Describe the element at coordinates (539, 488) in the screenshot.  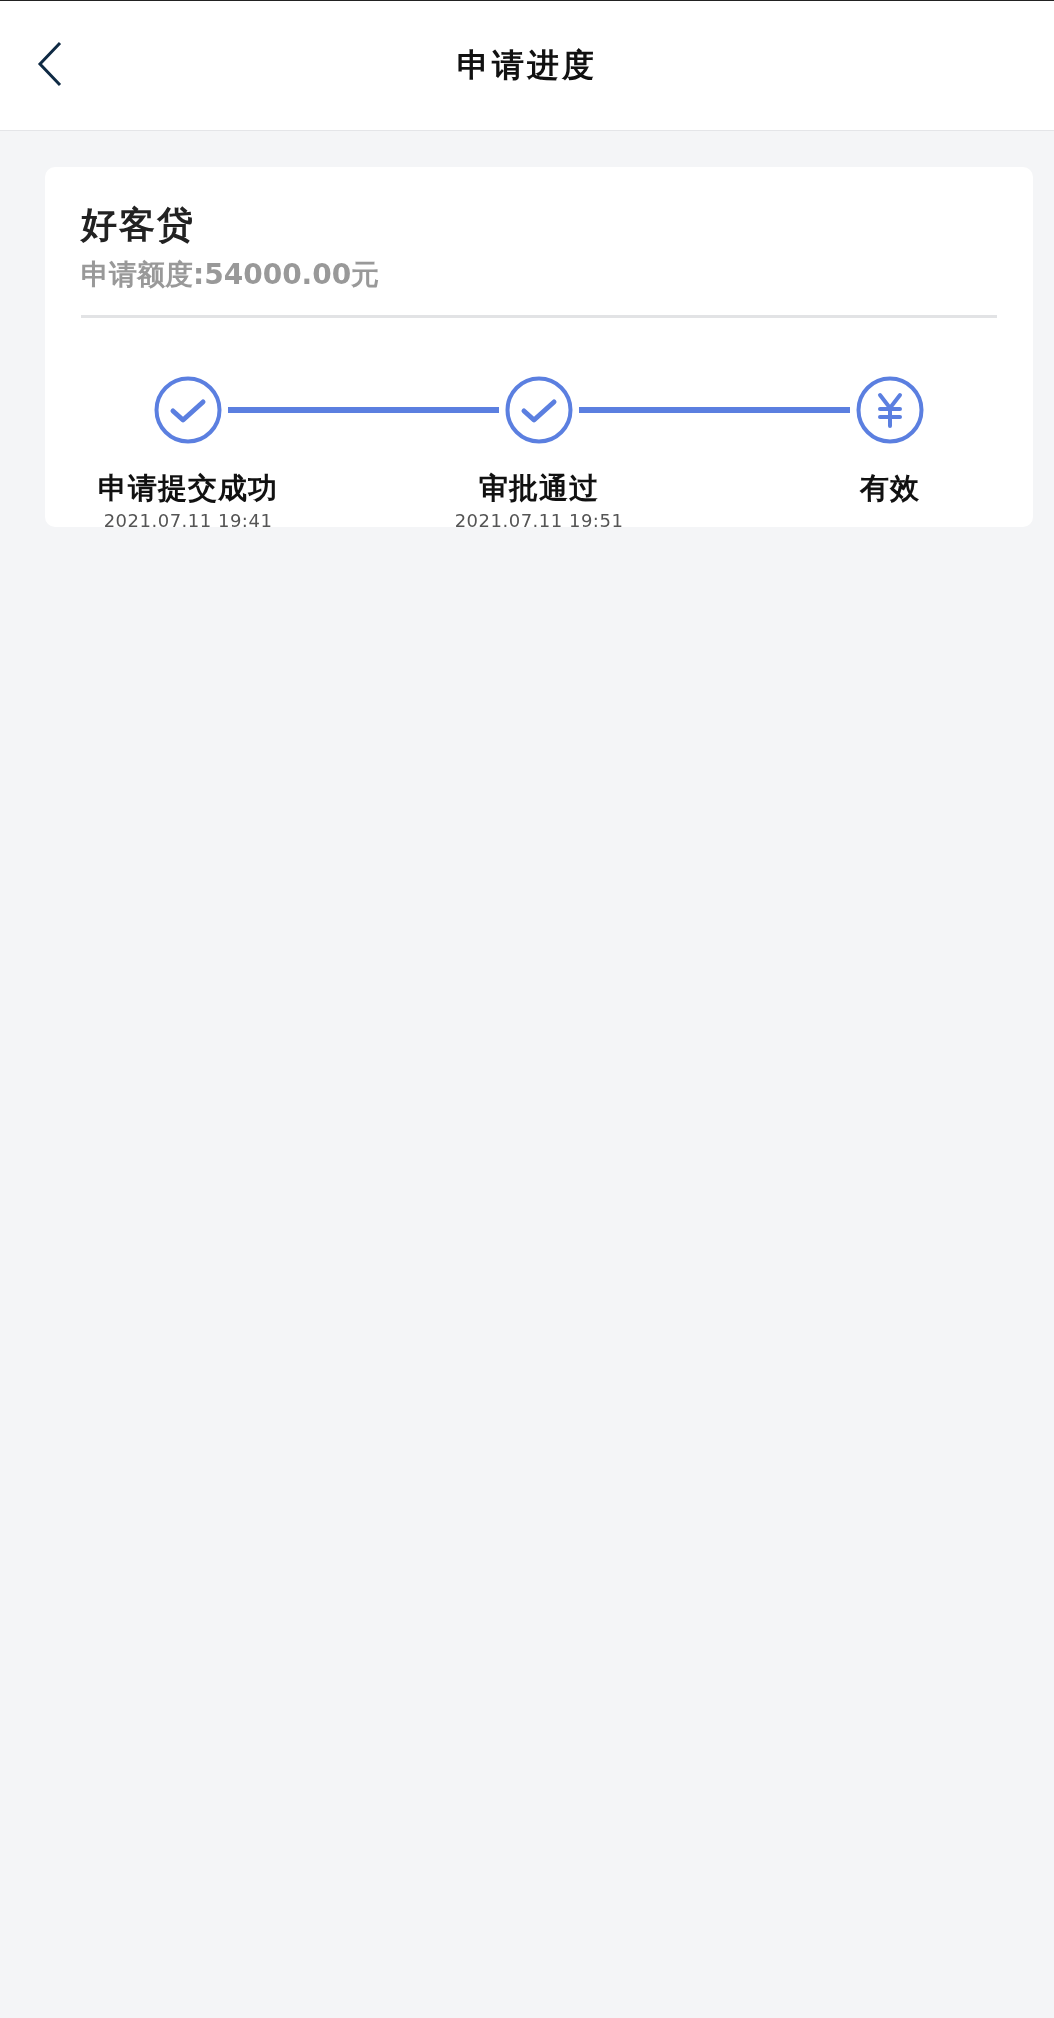
I see `step-label: 审批通过` at that location.